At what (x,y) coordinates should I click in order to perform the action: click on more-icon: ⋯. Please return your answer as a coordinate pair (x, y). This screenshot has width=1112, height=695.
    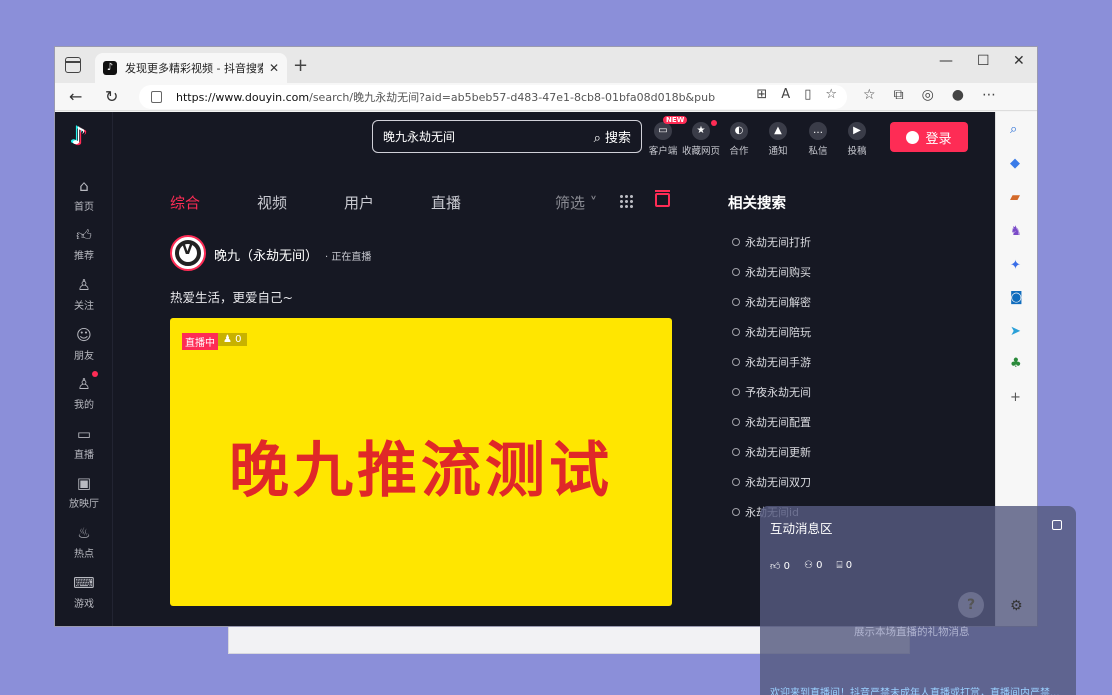
    Looking at the image, I should click on (989, 95).